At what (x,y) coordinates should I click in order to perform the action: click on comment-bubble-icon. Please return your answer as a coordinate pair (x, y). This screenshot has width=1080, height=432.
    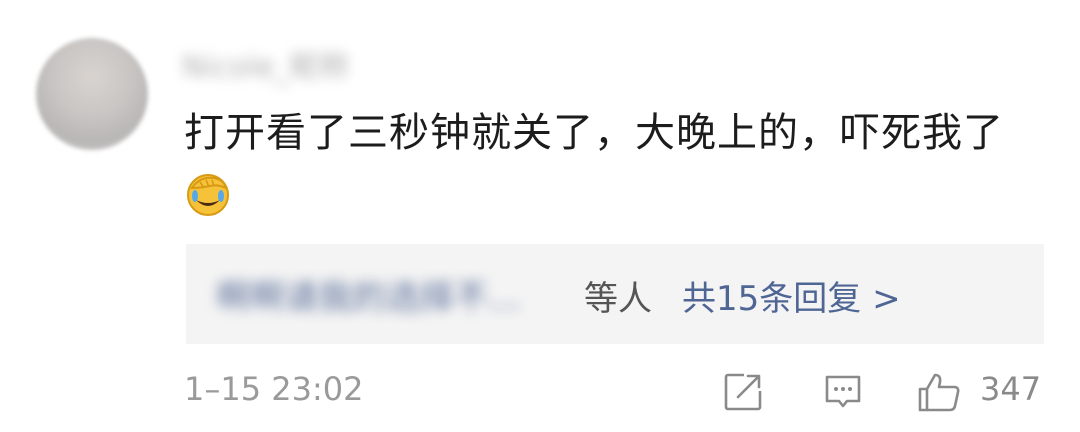
    Looking at the image, I should click on (843, 392).